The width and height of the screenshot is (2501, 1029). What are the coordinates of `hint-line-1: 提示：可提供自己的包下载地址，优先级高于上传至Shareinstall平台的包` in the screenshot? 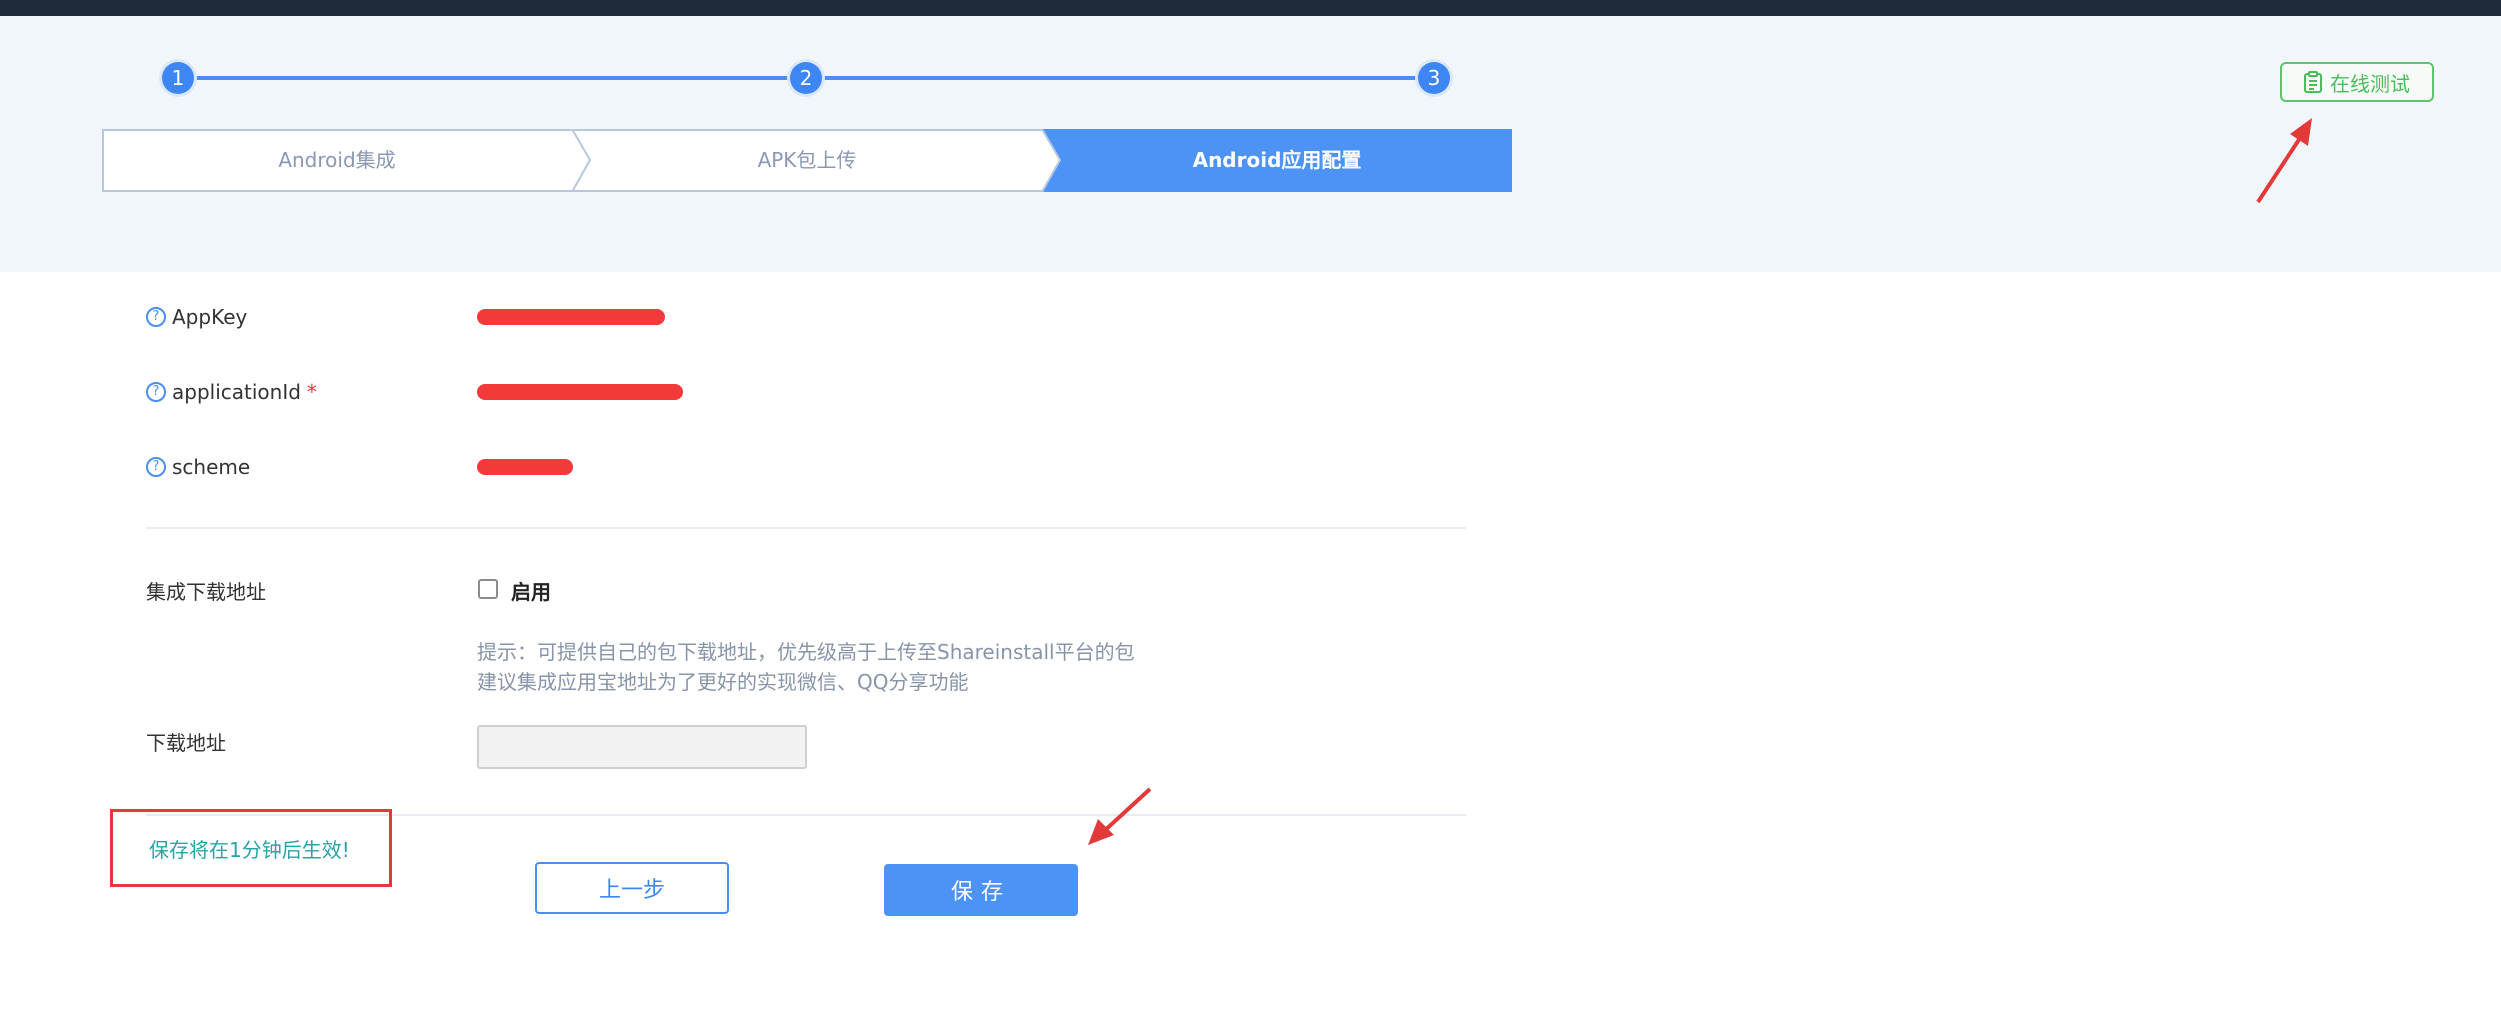 It's located at (806, 652).